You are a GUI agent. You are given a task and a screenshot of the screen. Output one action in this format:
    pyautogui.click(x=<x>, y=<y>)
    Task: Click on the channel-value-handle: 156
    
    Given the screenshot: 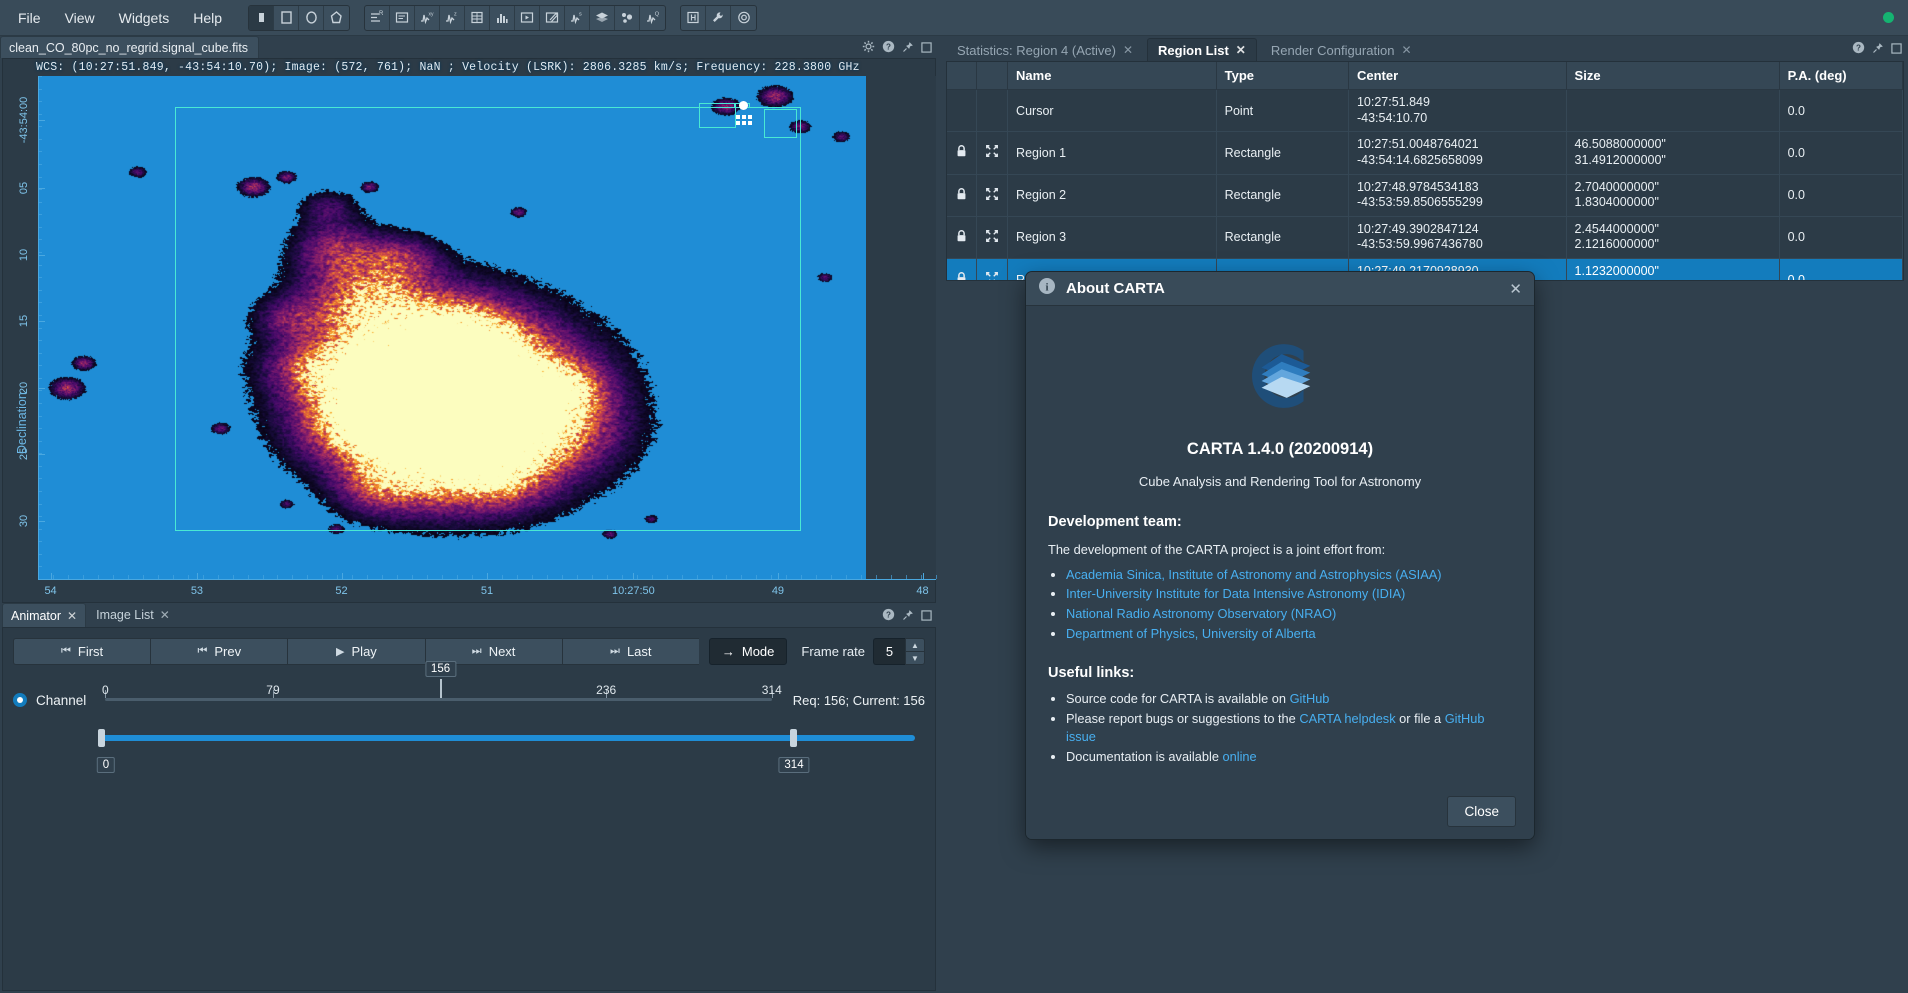 What is the action you would take?
    pyautogui.click(x=440, y=669)
    